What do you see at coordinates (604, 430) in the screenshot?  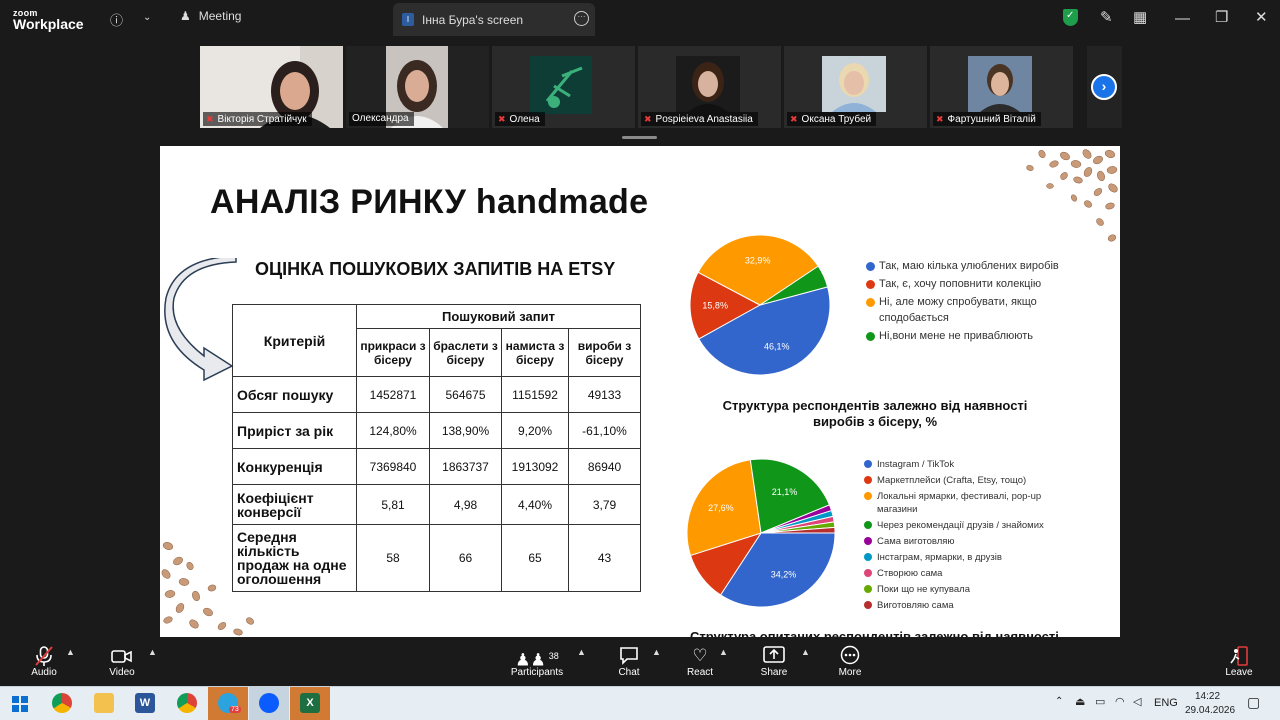 I see `table-cell: -61,10%` at bounding box center [604, 430].